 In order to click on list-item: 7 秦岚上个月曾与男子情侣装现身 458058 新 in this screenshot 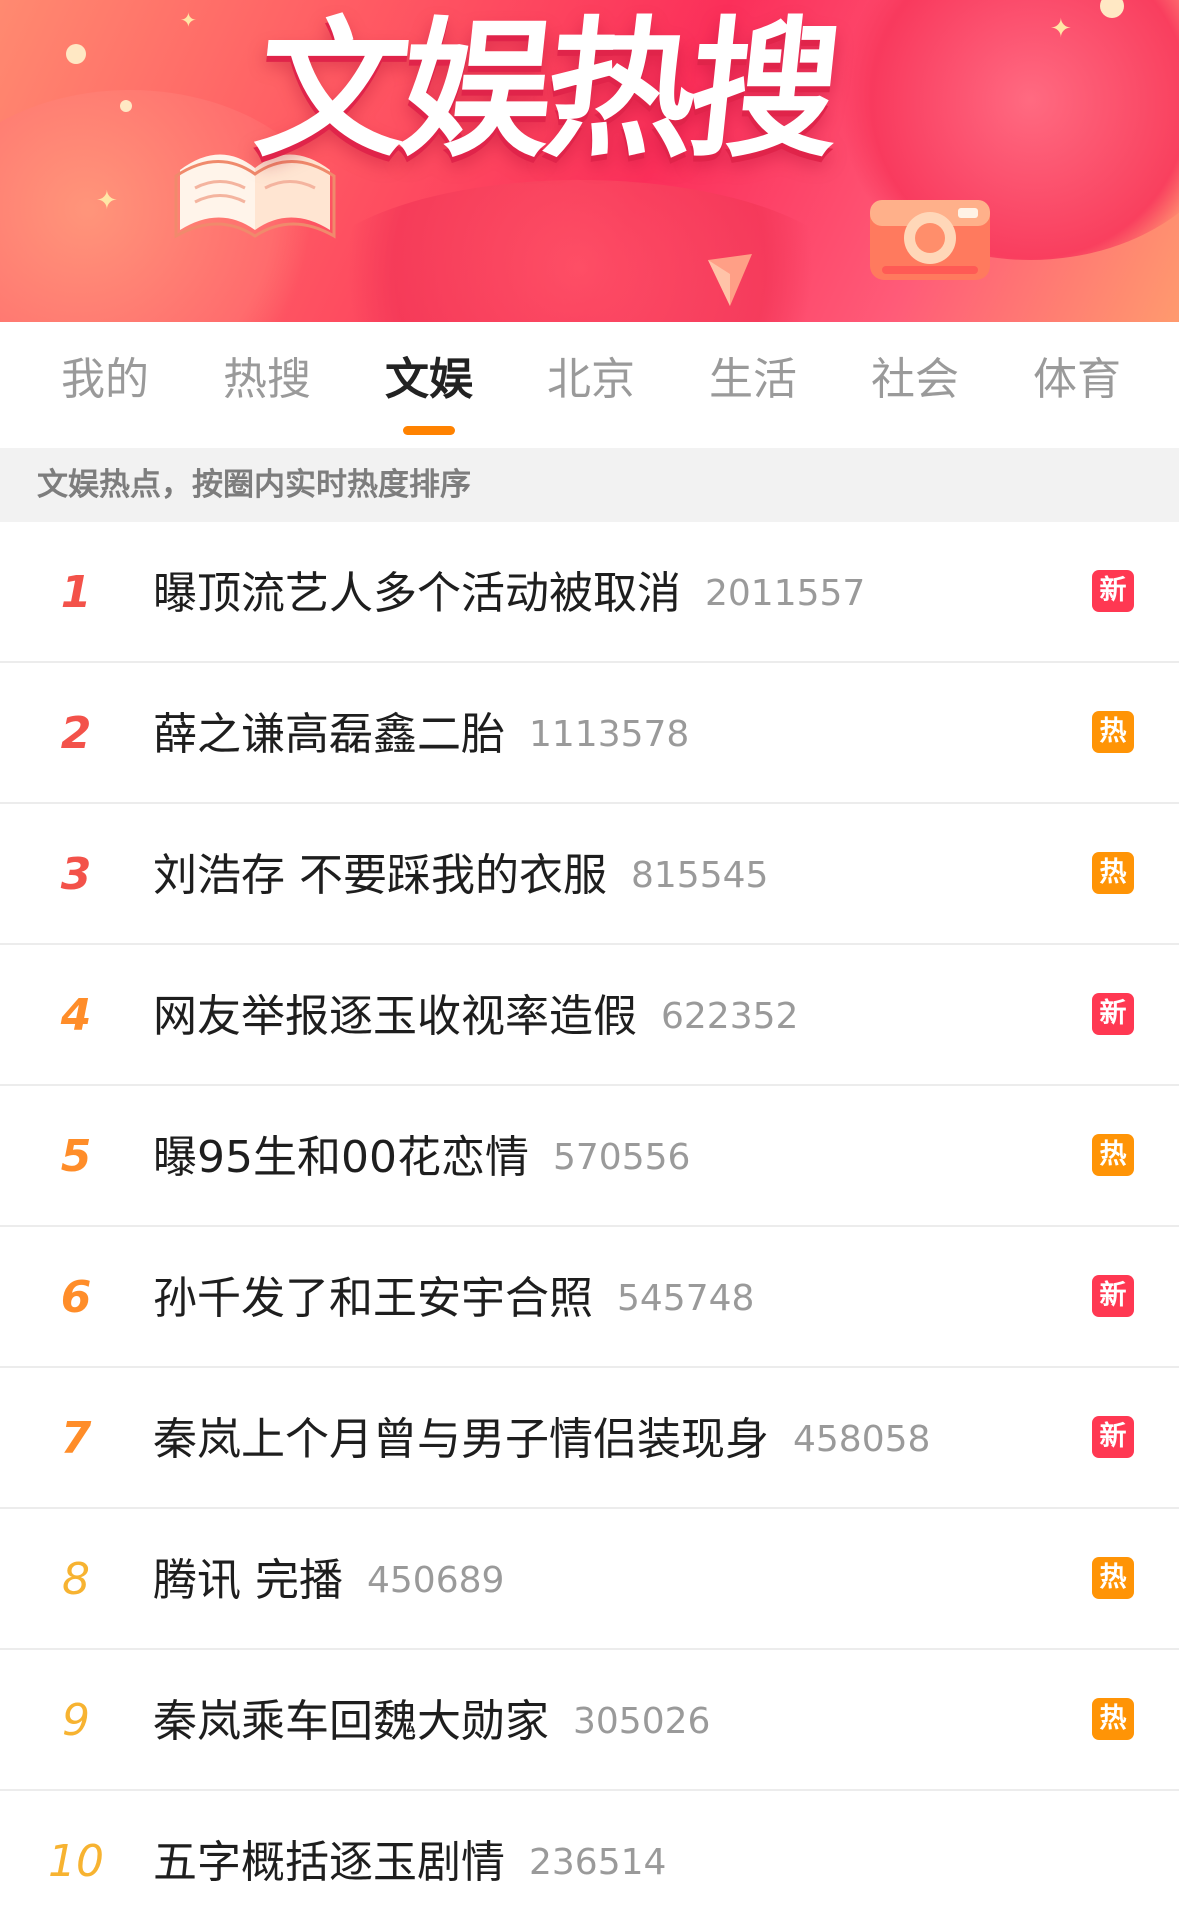, I will do `click(589, 1438)`.